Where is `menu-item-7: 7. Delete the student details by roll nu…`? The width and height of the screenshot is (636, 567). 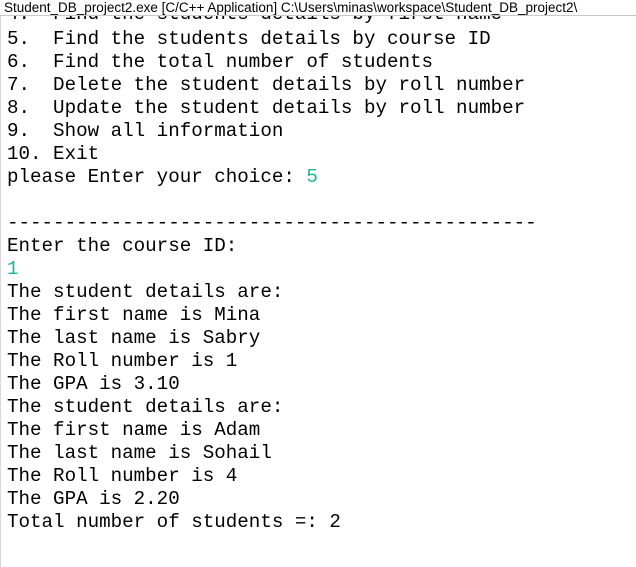 menu-item-7: 7. Delete the student details by roll nu… is located at coordinates (266, 85).